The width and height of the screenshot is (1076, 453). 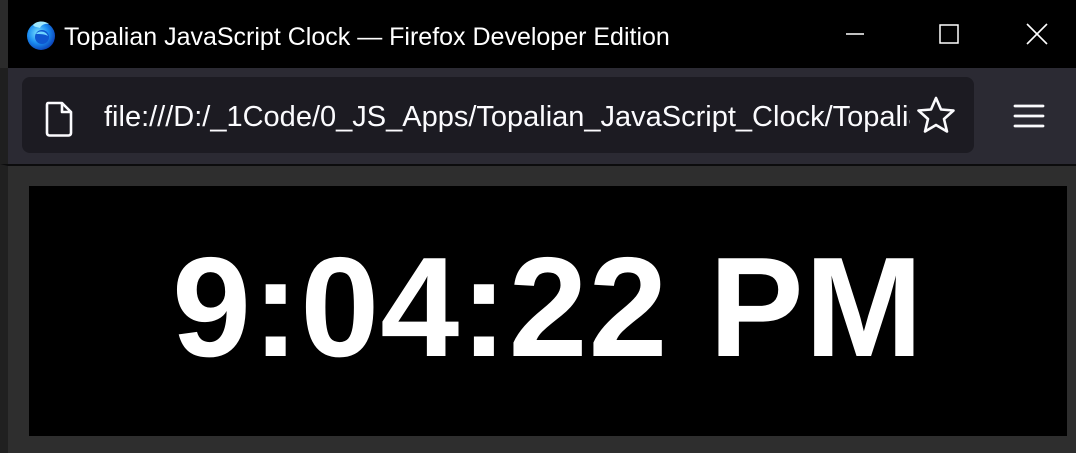 I want to click on maximize-icon, so click(x=949, y=34).